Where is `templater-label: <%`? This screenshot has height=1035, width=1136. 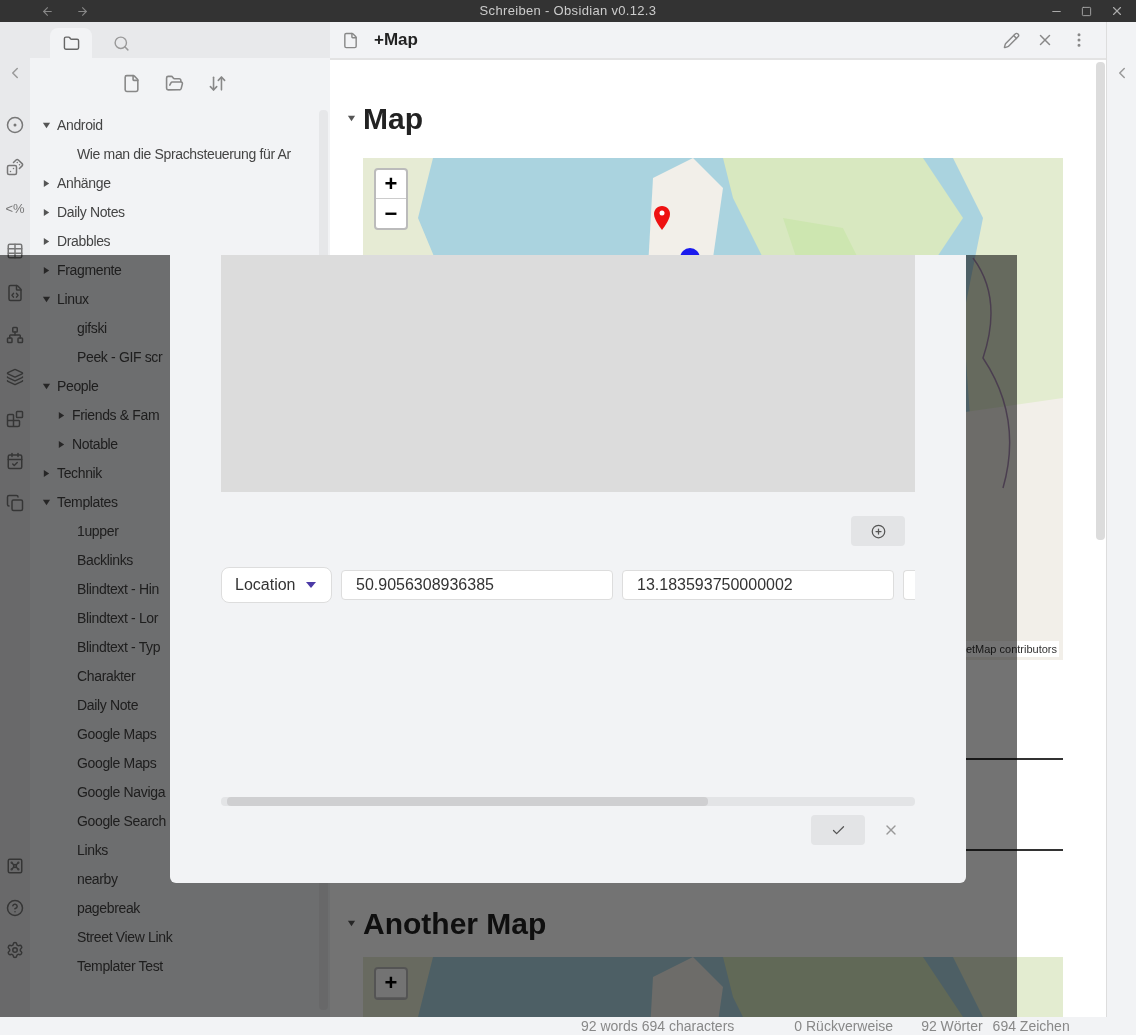 templater-label: <% is located at coordinates (15, 209).